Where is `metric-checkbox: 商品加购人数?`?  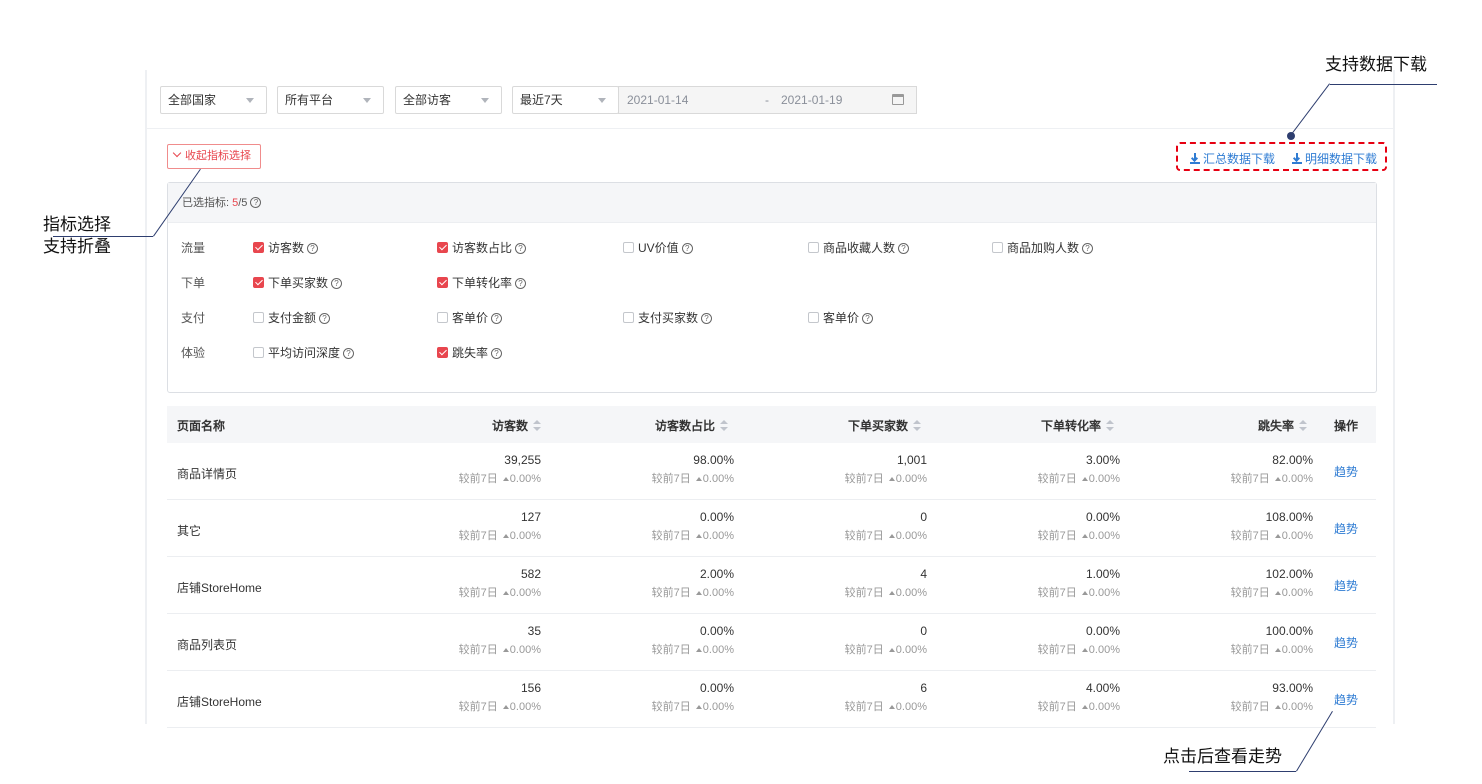 metric-checkbox: 商品加购人数? is located at coordinates (1043, 247).